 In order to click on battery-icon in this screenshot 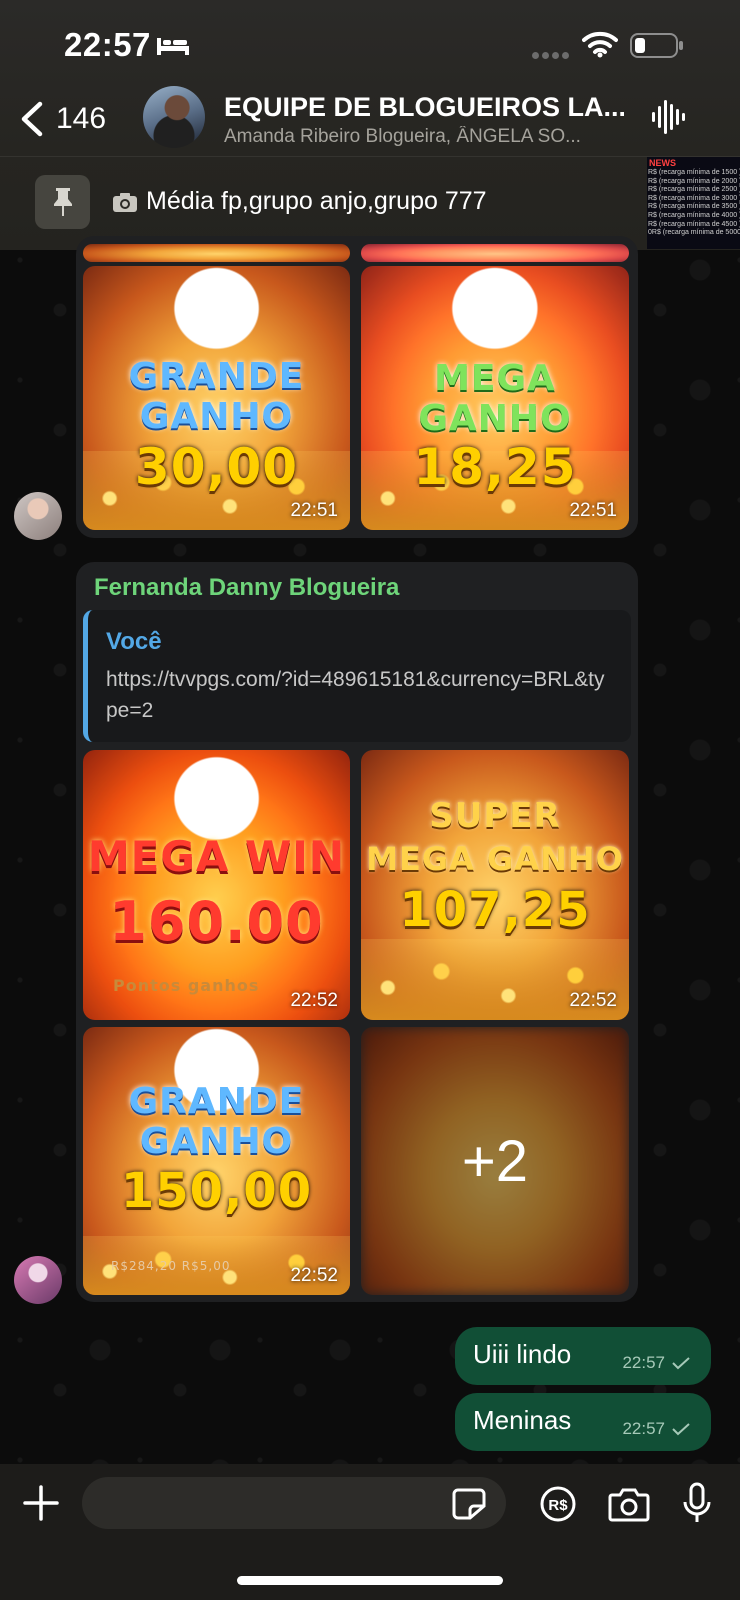, I will do `click(656, 45)`.